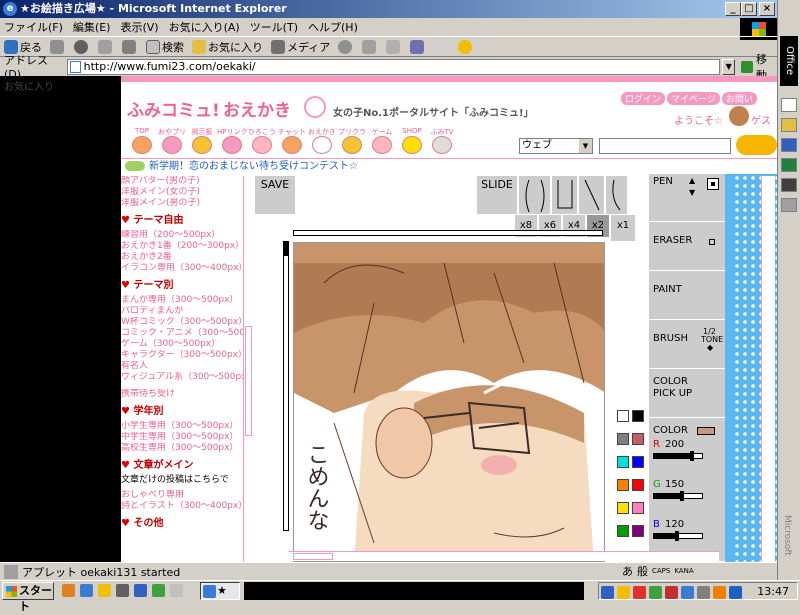 This screenshot has height=615, width=800. I want to click on ime-kana: KANA, so click(683, 571).